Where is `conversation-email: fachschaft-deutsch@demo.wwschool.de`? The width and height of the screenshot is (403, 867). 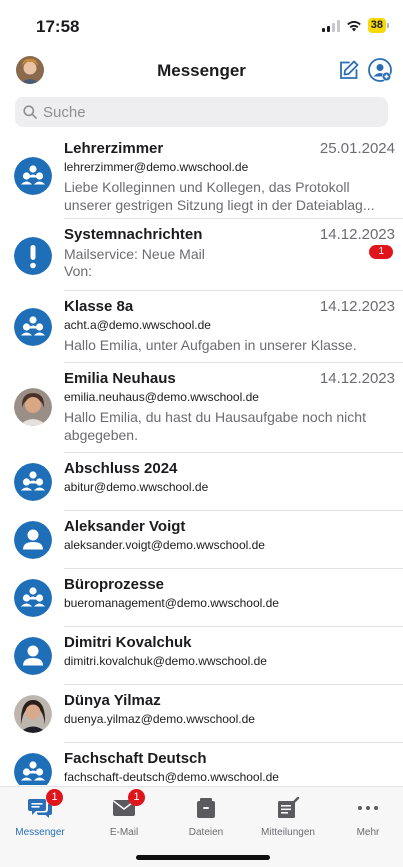
conversation-email: fachschaft-deutsch@demo.wwschool.de is located at coordinates (171, 777).